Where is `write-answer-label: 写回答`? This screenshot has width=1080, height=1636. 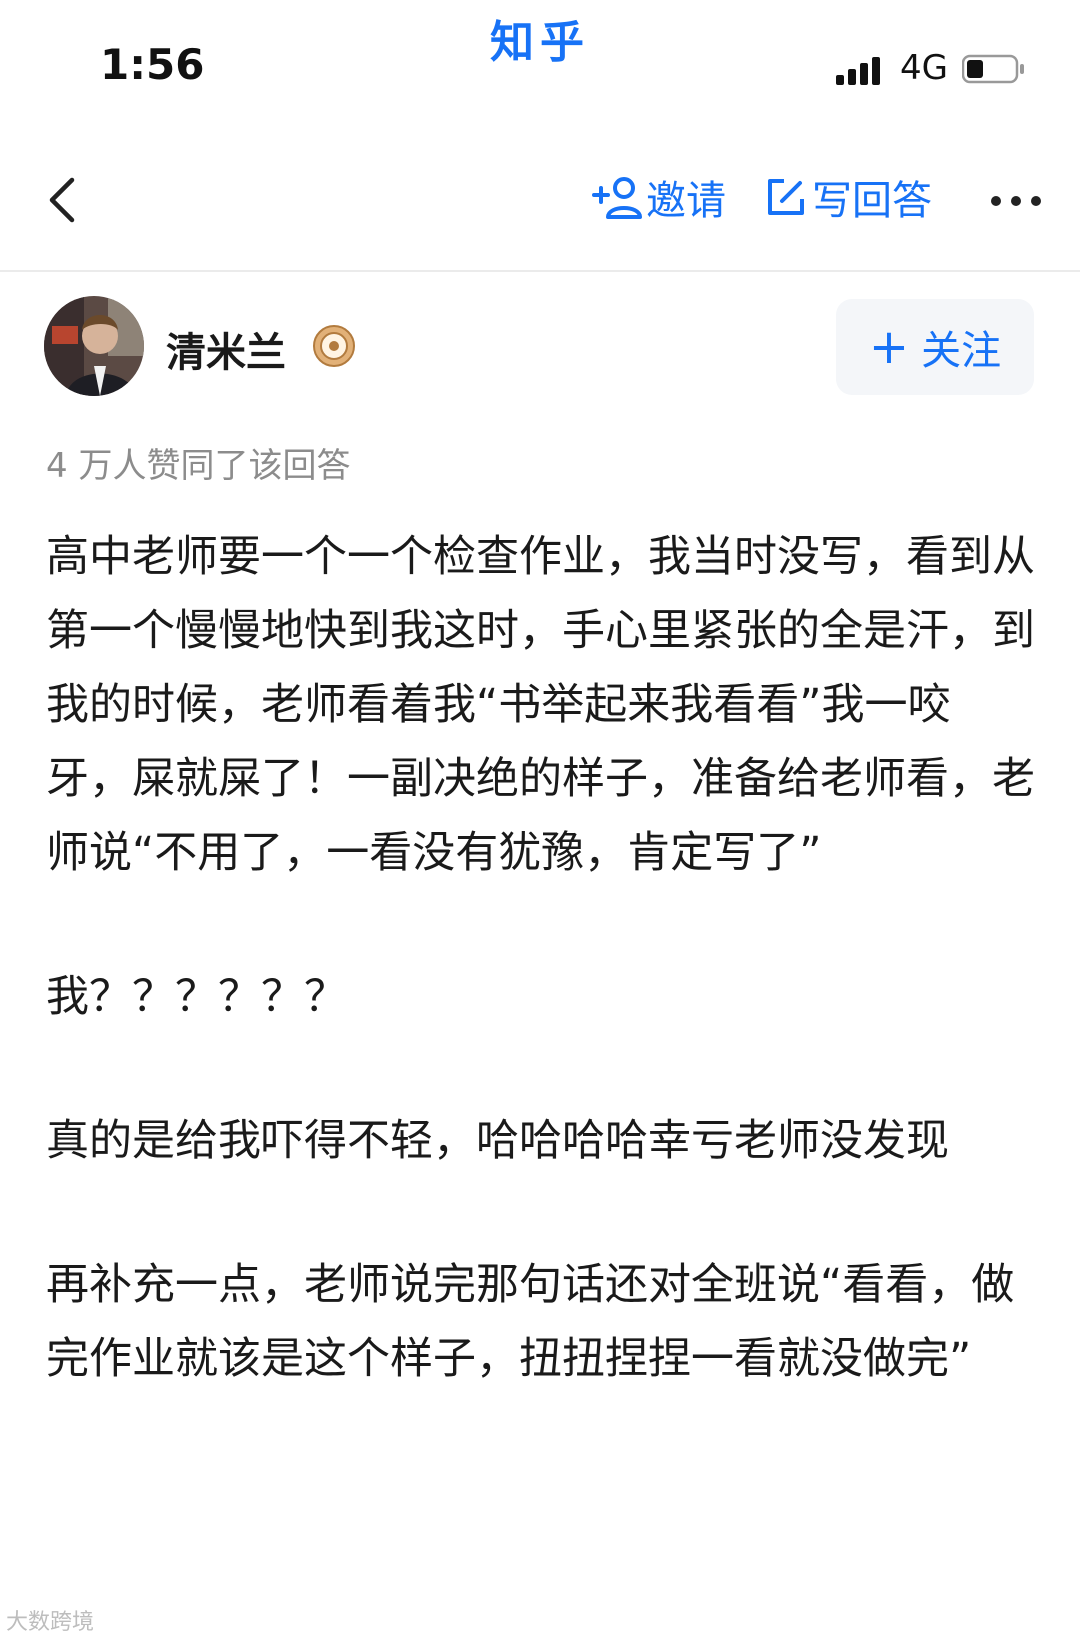
write-answer-label: 写回答 is located at coordinates (872, 201).